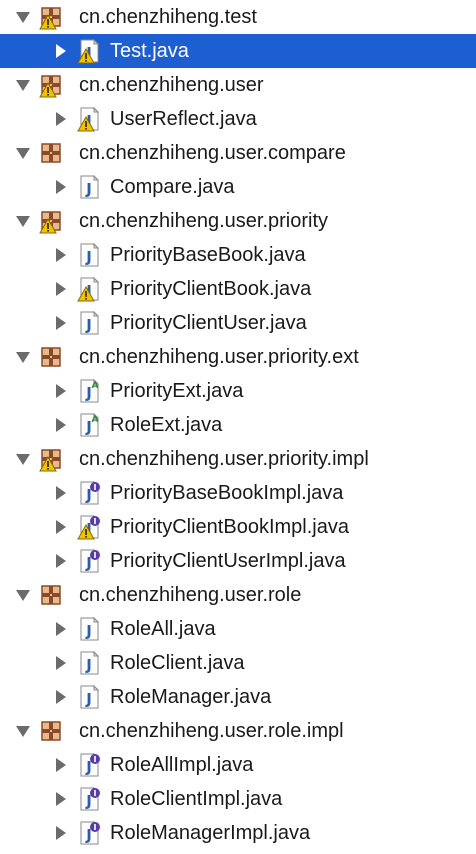  What do you see at coordinates (210, 833) in the screenshot?
I see `file-label: RoleManagerImpl.java` at bounding box center [210, 833].